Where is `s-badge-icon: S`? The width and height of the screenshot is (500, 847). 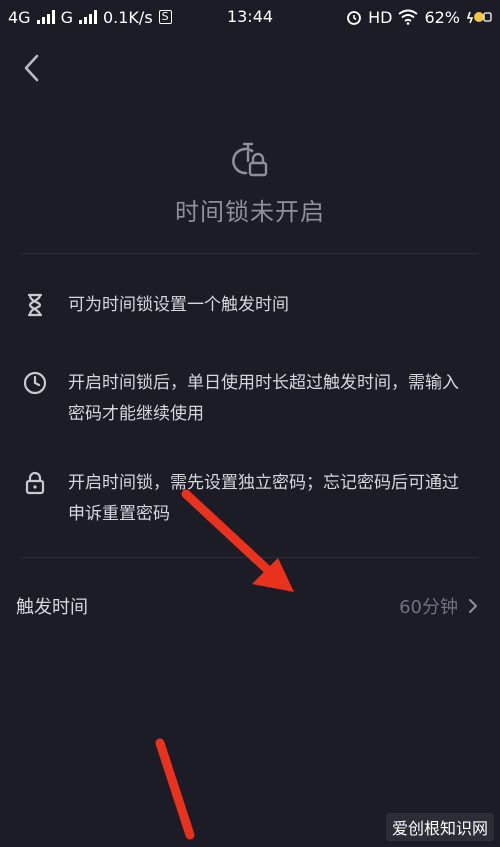 s-badge-icon: S is located at coordinates (165, 17).